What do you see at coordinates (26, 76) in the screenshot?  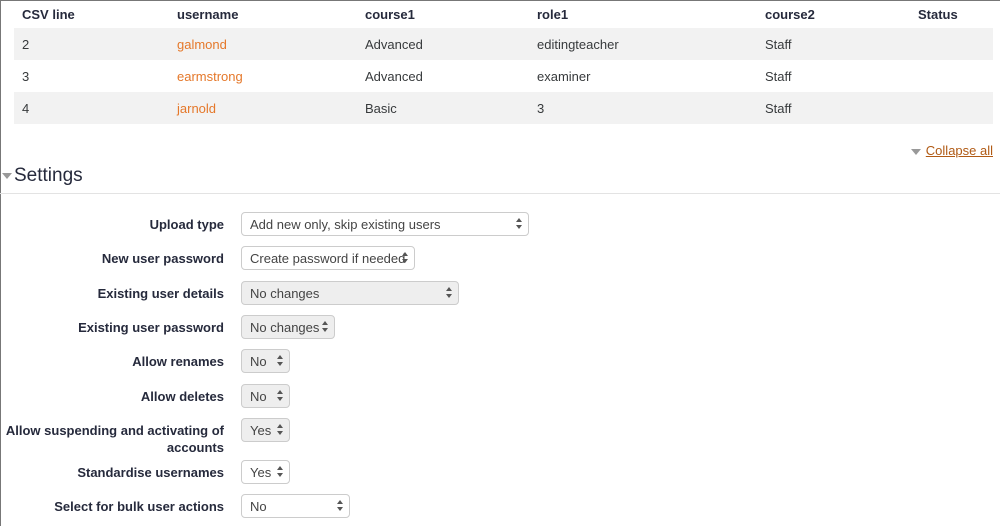 I see `cell-csv-line: 3` at bounding box center [26, 76].